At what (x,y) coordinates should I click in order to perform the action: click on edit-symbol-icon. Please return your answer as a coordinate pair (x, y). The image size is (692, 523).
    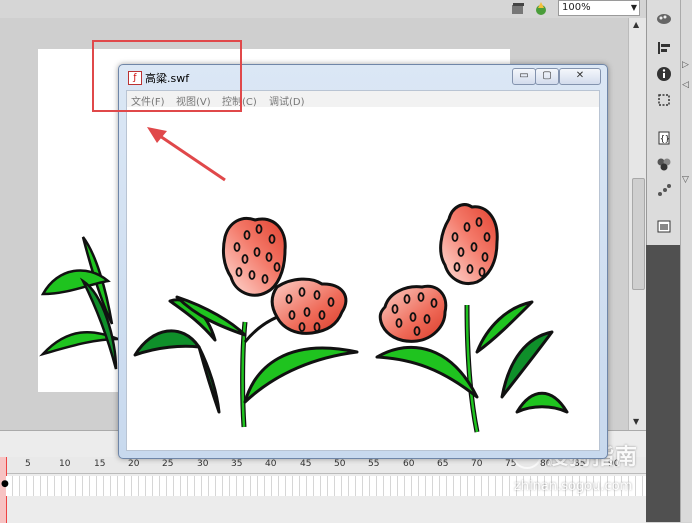
    Looking at the image, I should click on (541, 9).